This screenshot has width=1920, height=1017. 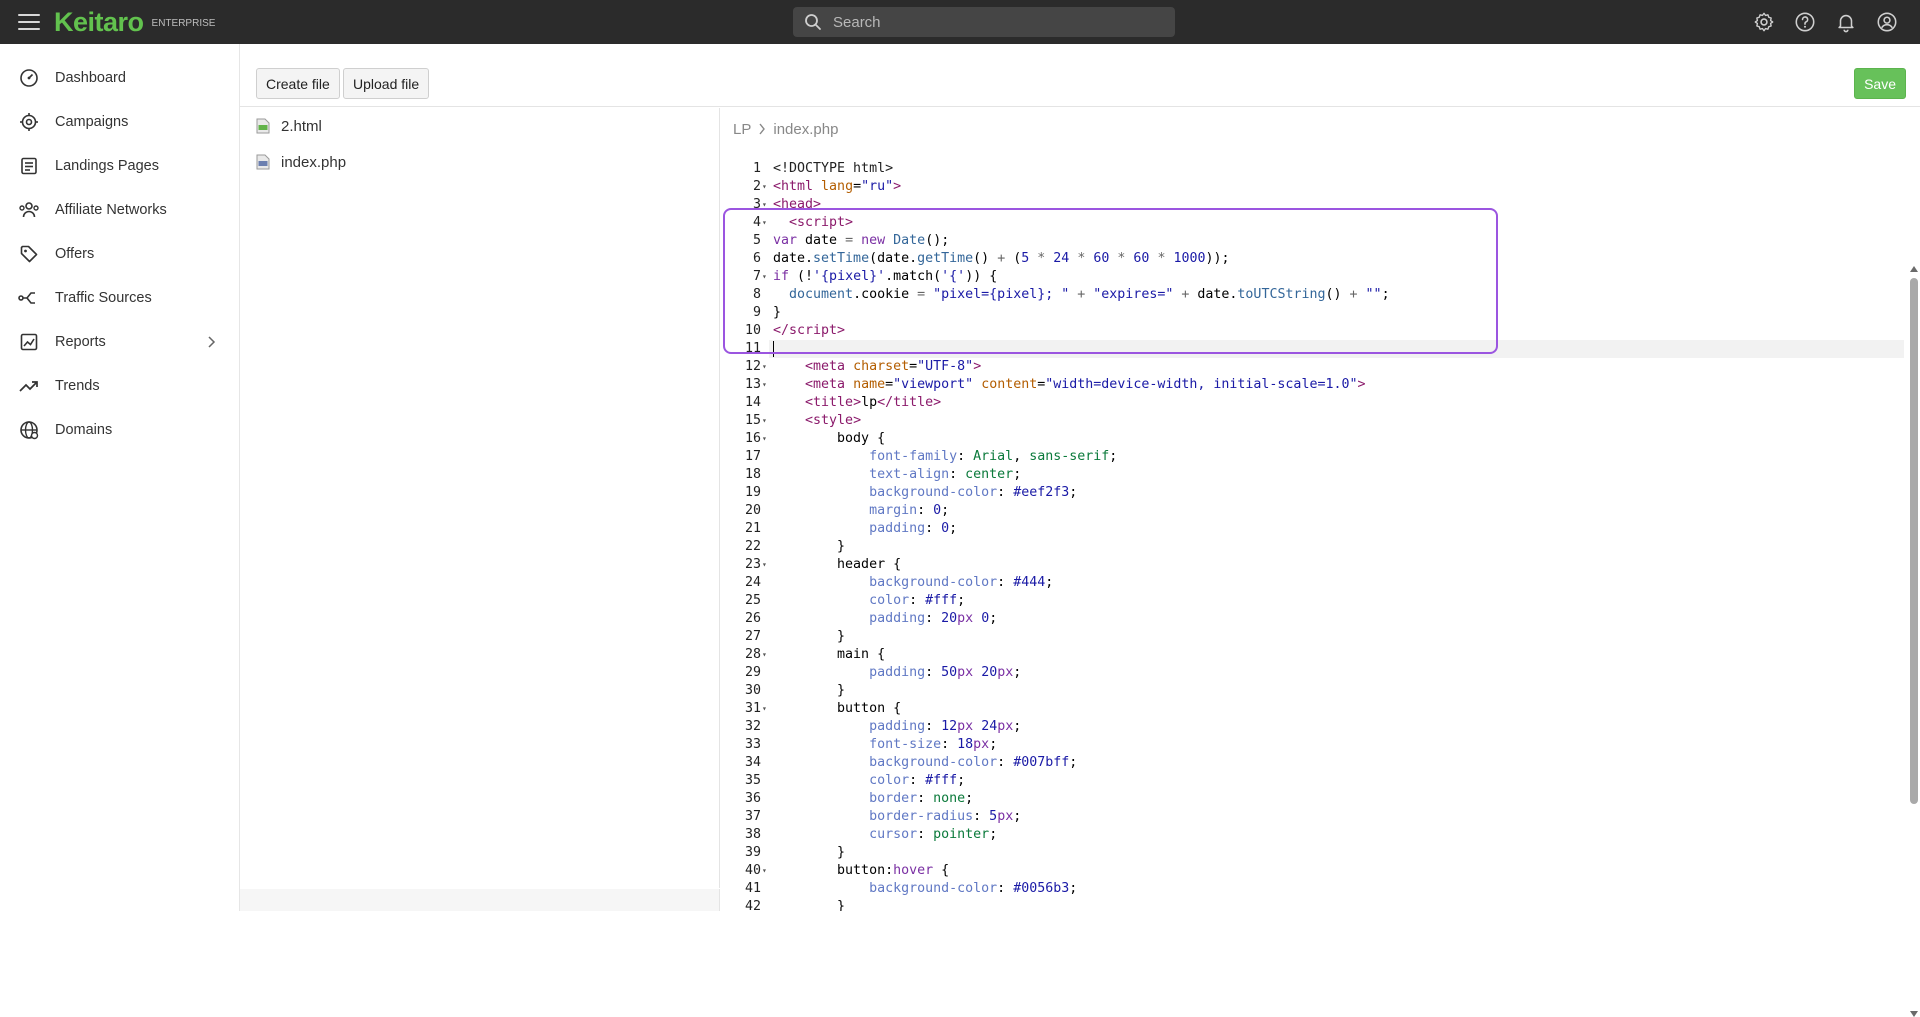 What do you see at coordinates (925, 889) in the screenshot?
I see `code-line: background-color: #0056b3;` at bounding box center [925, 889].